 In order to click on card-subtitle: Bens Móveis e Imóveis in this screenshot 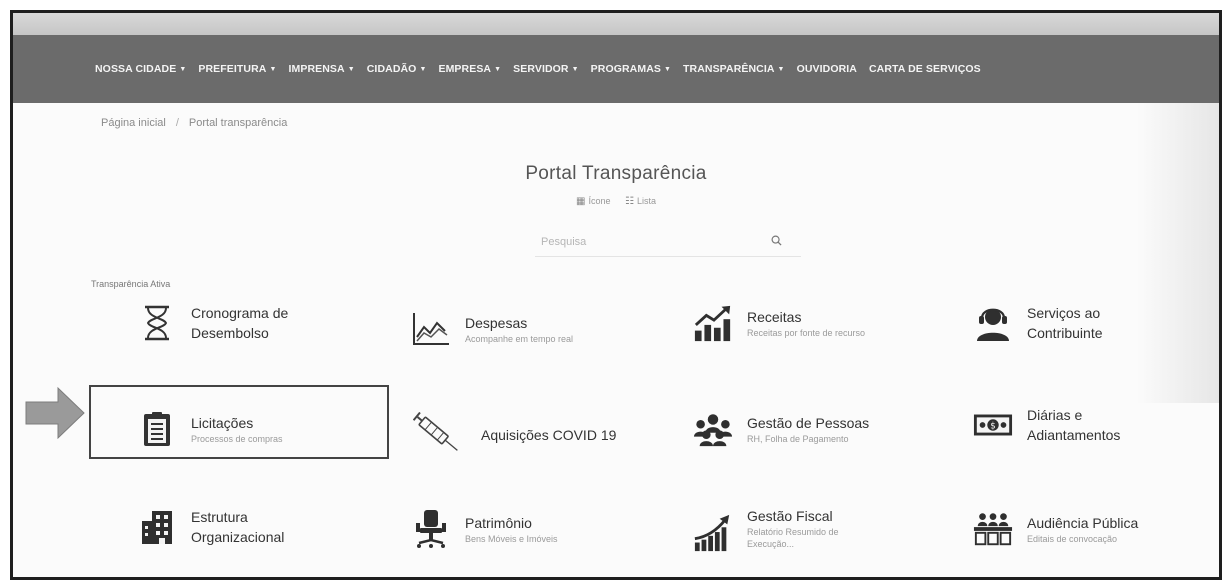, I will do `click(511, 539)`.